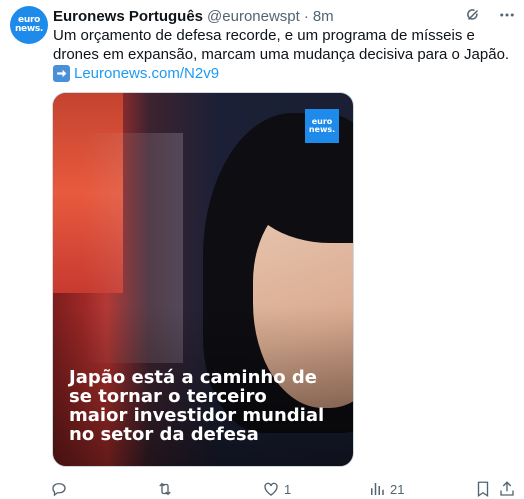  I want to click on retweet-button, so click(167, 489).